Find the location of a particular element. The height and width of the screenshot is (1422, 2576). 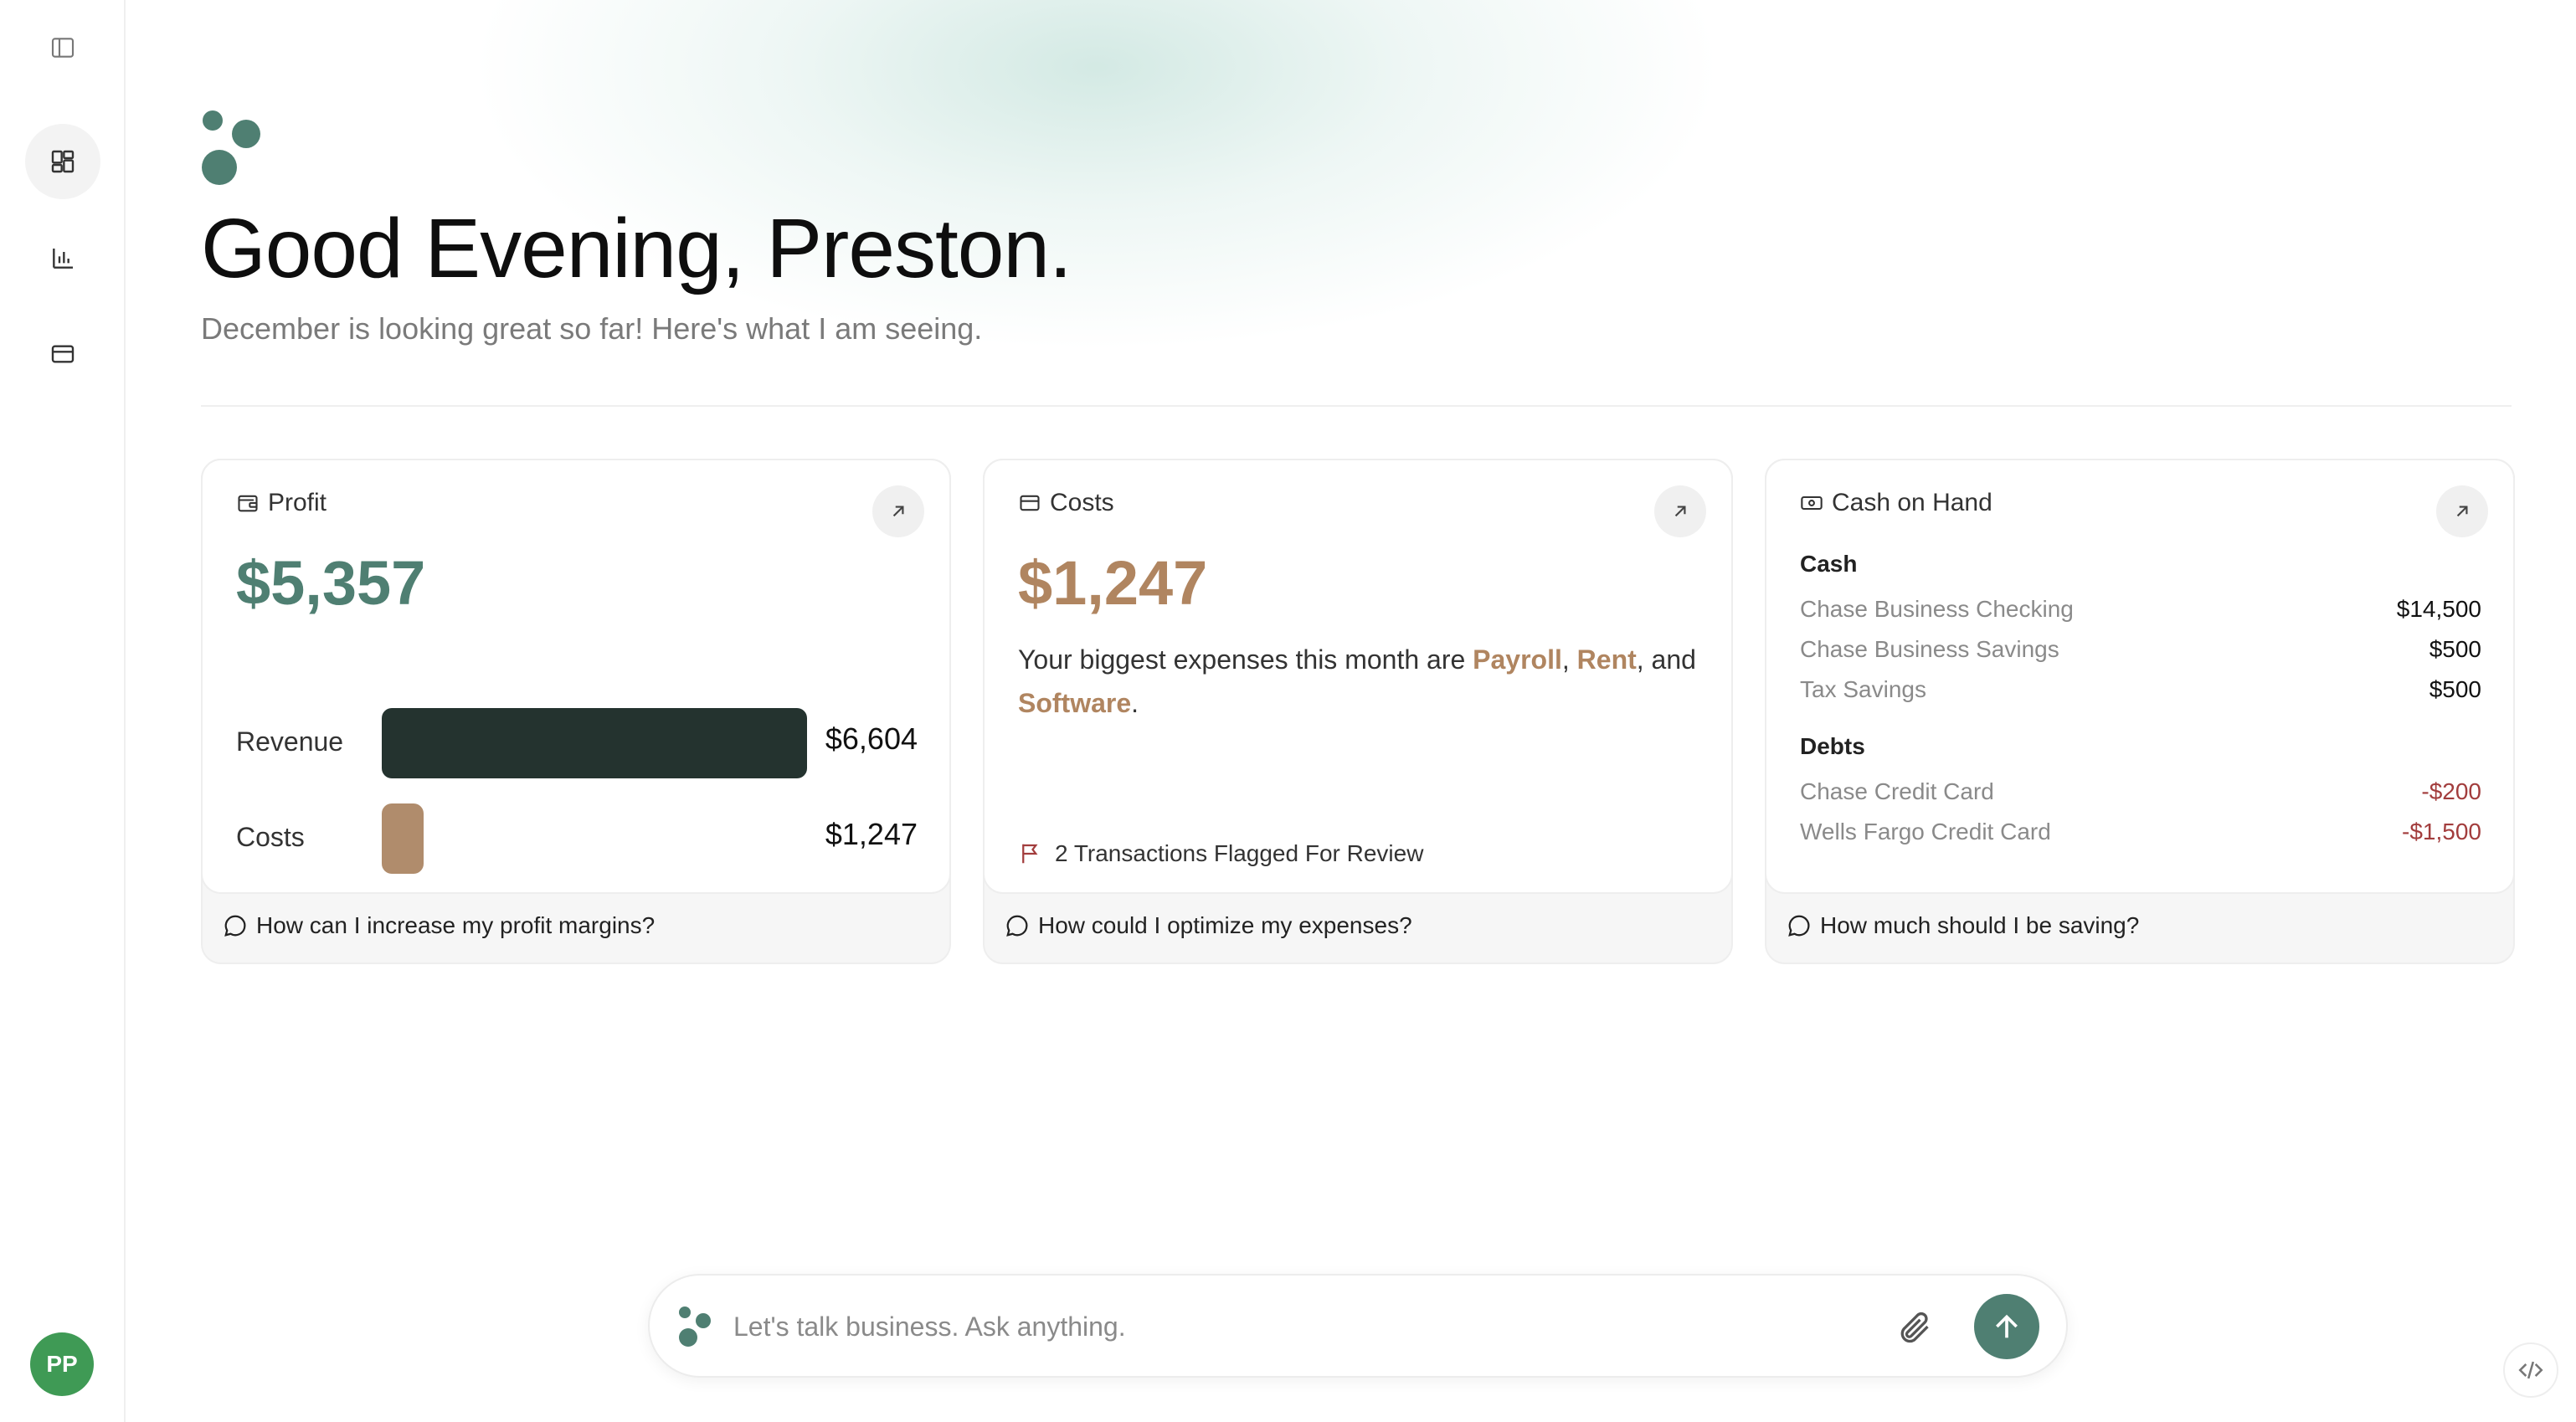

costs-bar is located at coordinates (403, 838).